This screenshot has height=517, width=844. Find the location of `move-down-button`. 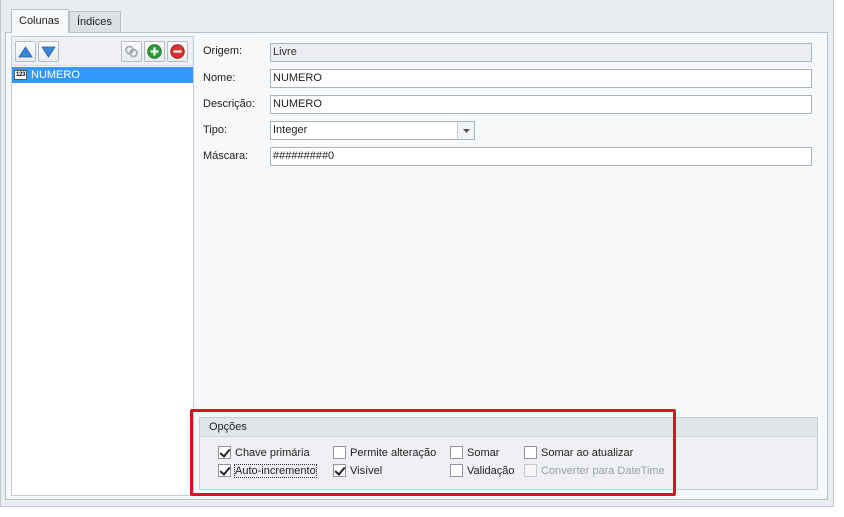

move-down-button is located at coordinates (48, 51).